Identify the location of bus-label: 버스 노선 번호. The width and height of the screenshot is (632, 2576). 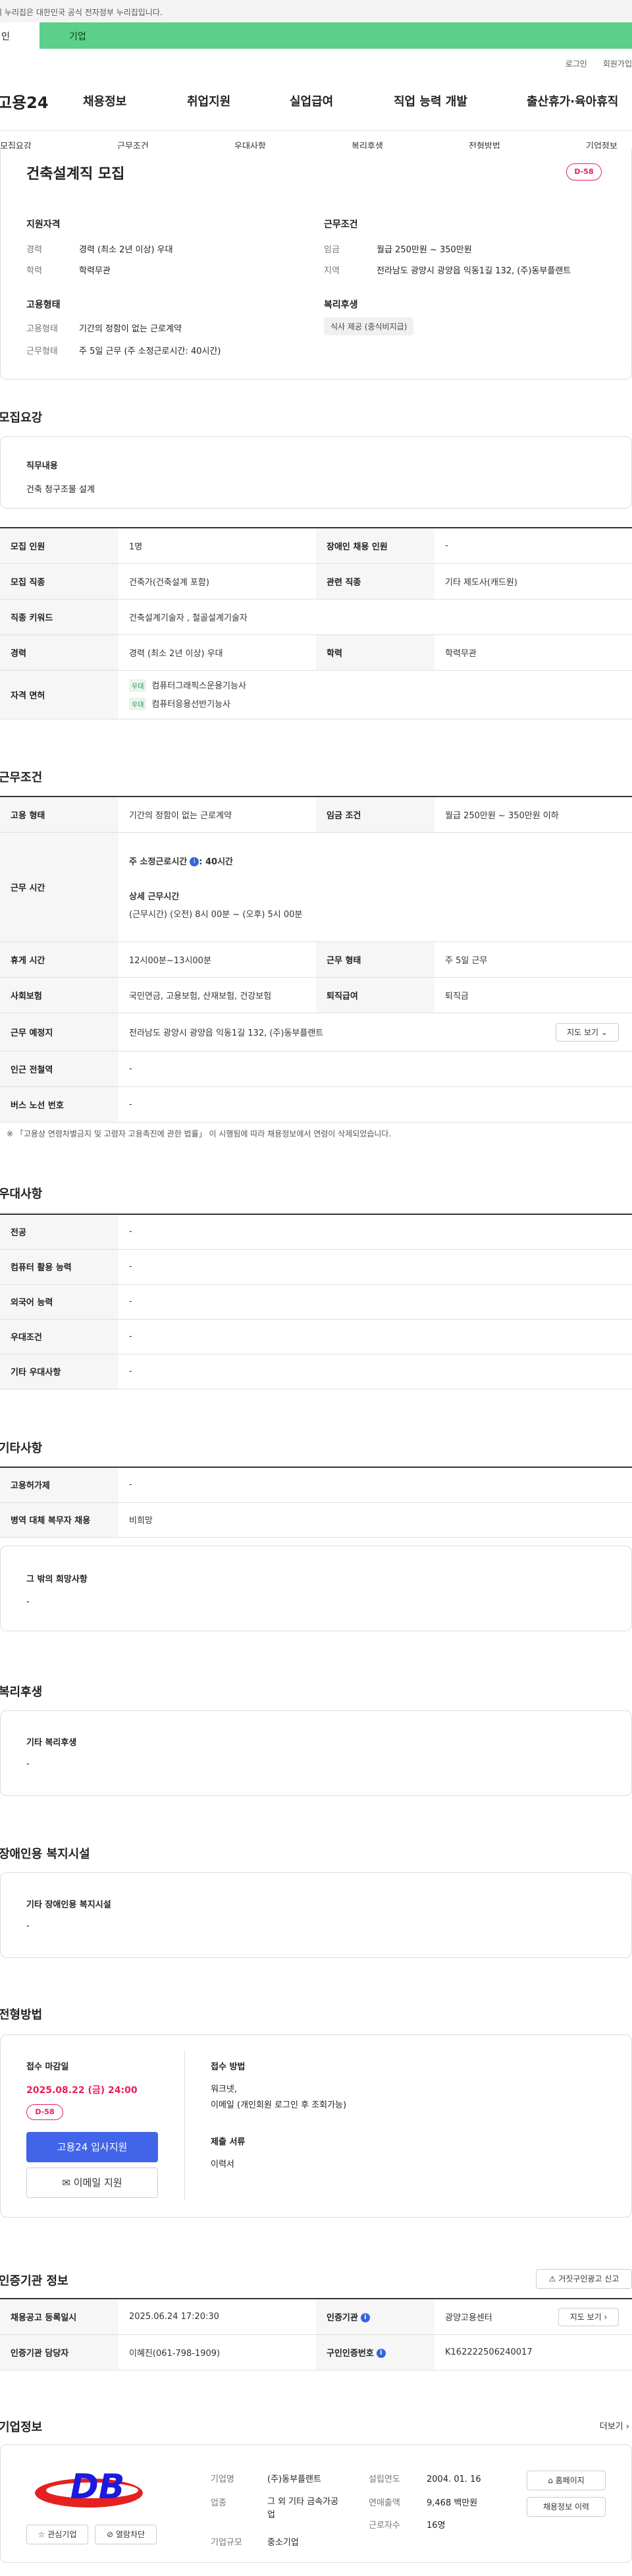
(59, 1104).